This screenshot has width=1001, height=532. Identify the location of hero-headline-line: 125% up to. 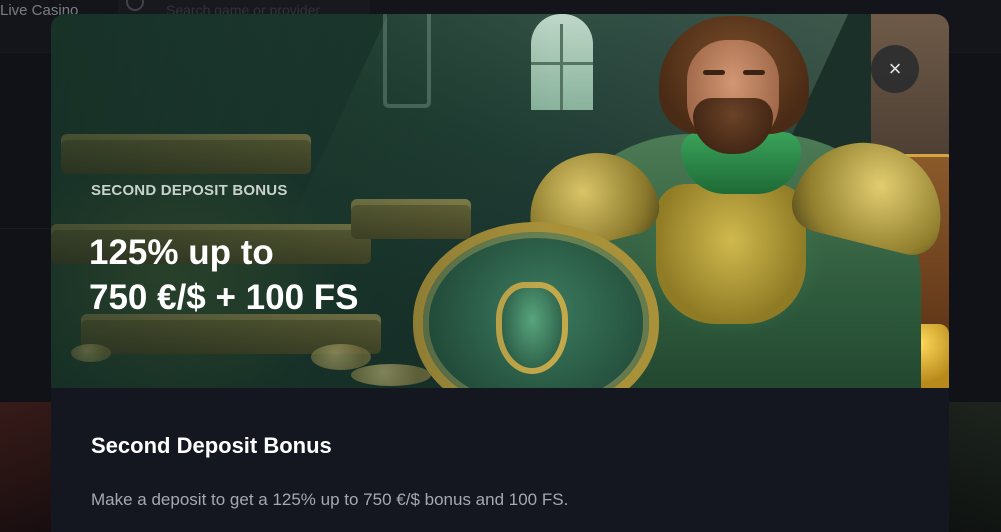
(181, 252).